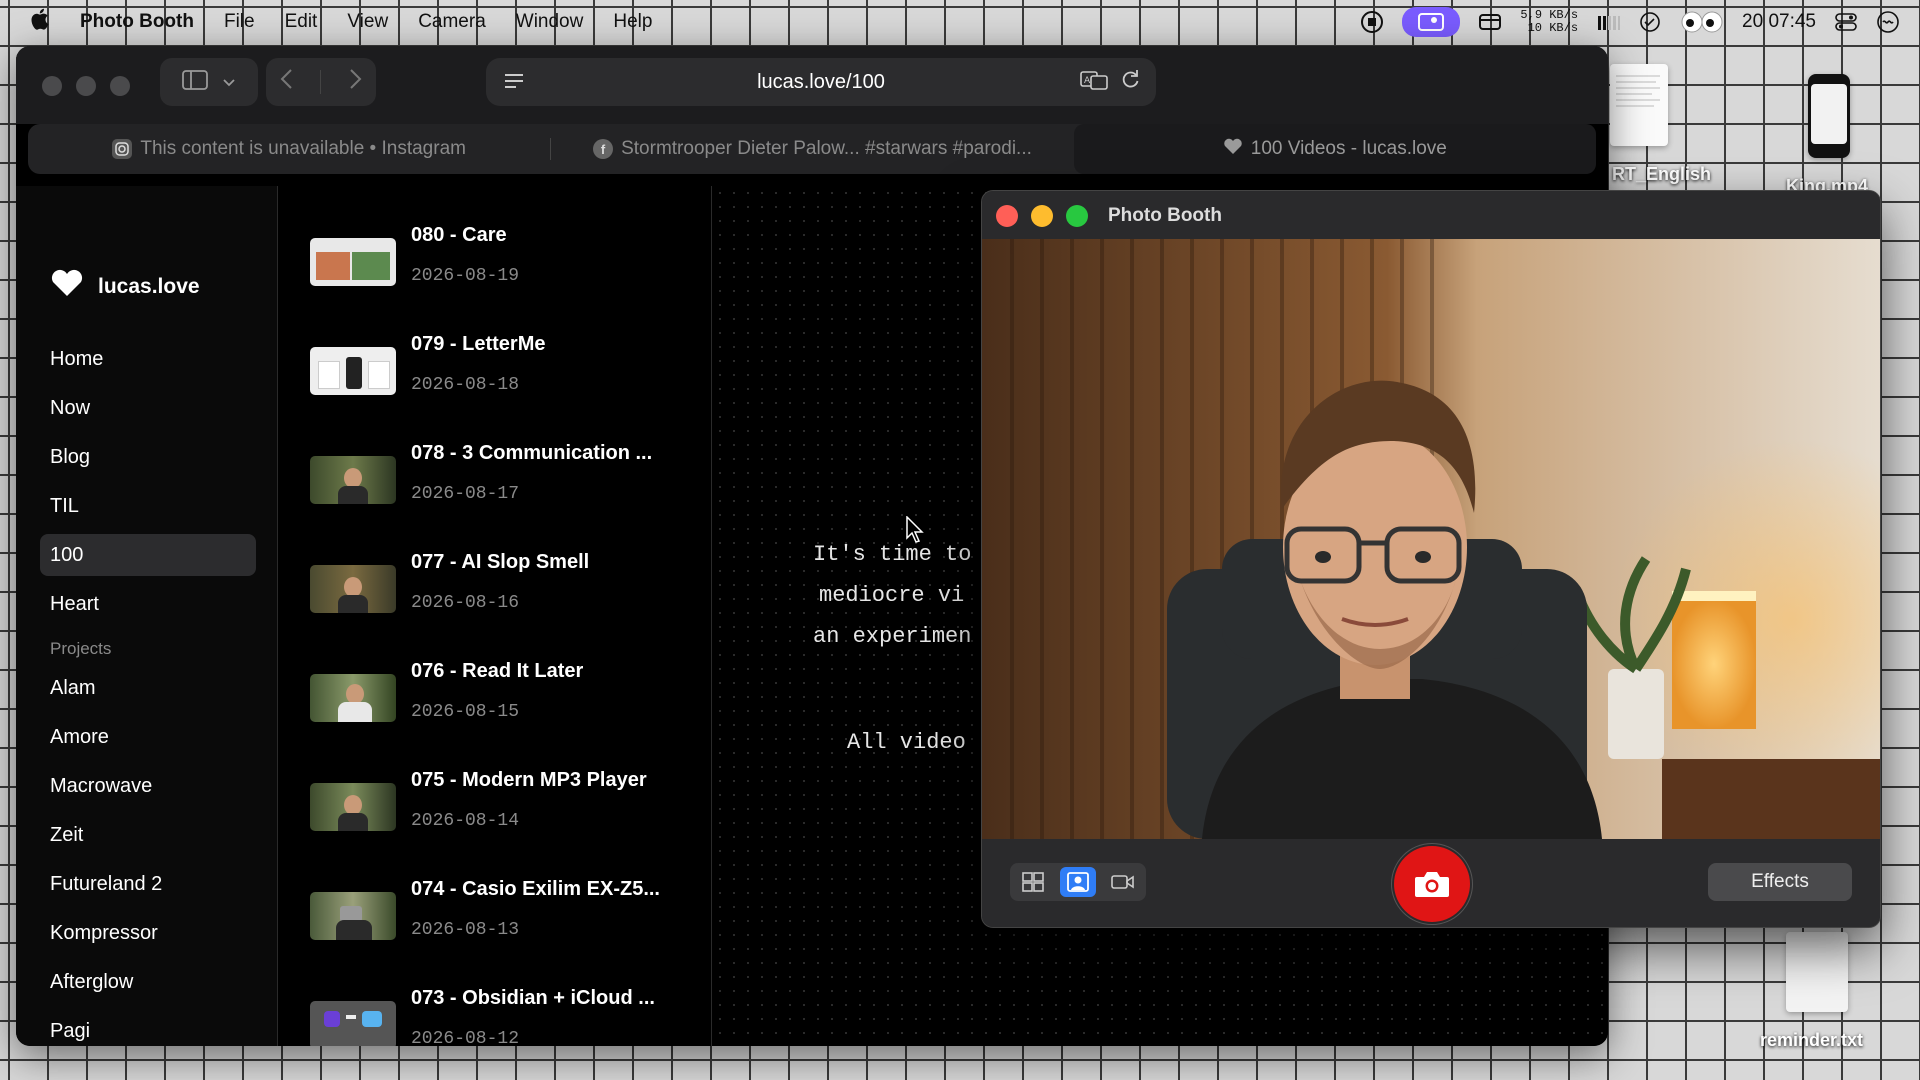  I want to click on nav-100: 100, so click(148, 555).